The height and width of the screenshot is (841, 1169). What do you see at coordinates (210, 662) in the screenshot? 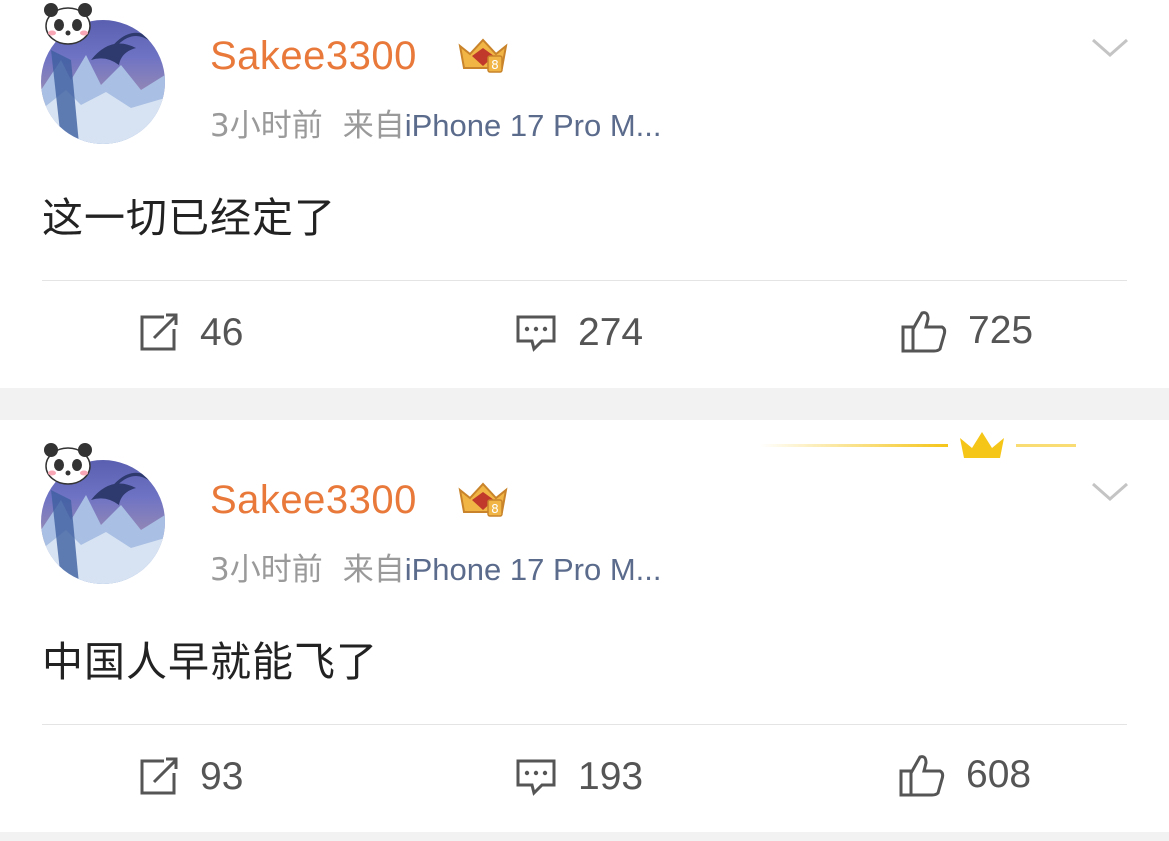
I see `post-content: 中国人早就能飞了` at bounding box center [210, 662].